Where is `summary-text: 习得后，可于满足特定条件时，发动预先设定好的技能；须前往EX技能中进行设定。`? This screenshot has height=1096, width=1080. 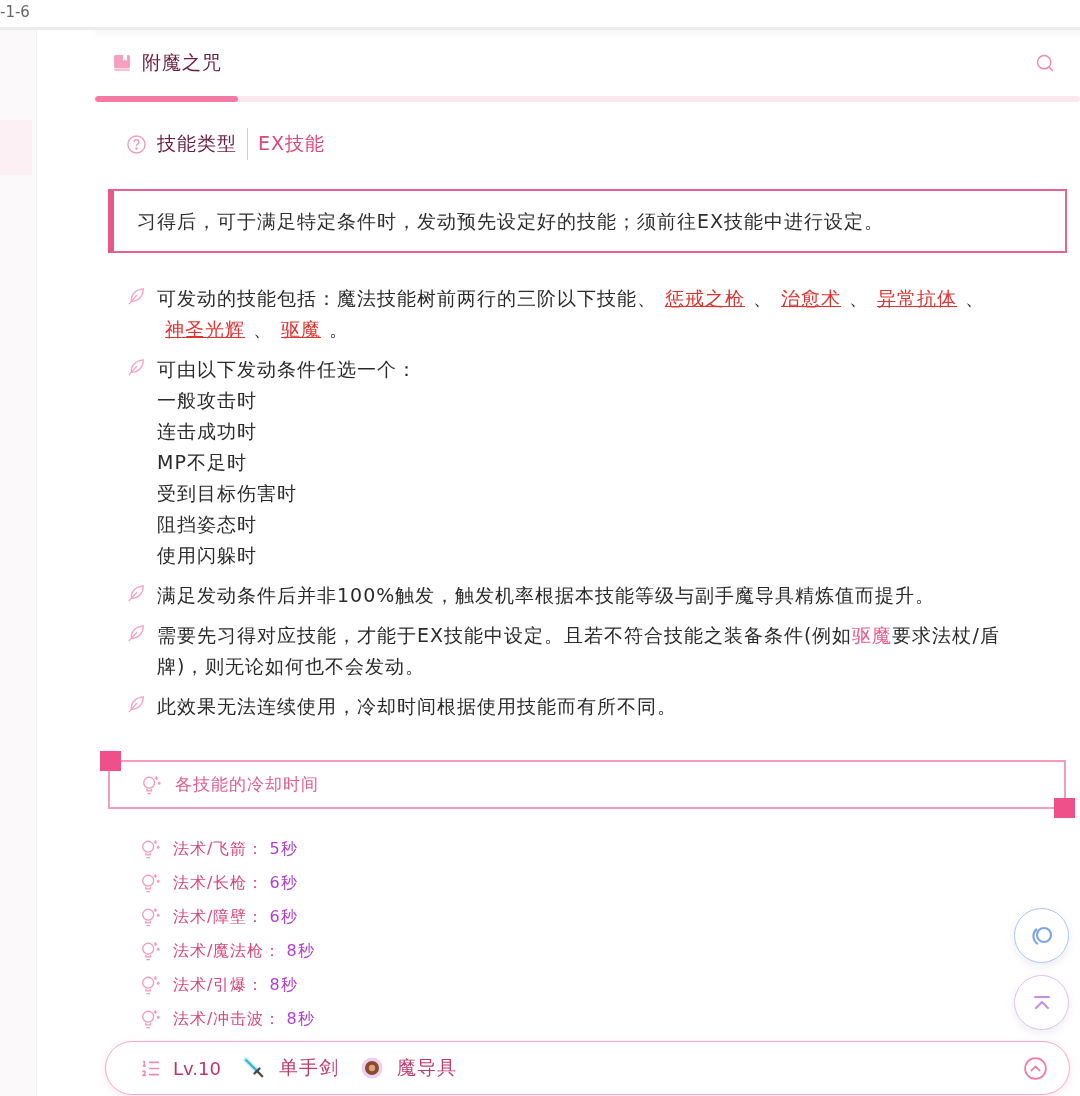 summary-text: 习得后，可于满足特定条件时，发动预先设定好的技能；须前往EX技能中进行设定。 is located at coordinates (587, 221).